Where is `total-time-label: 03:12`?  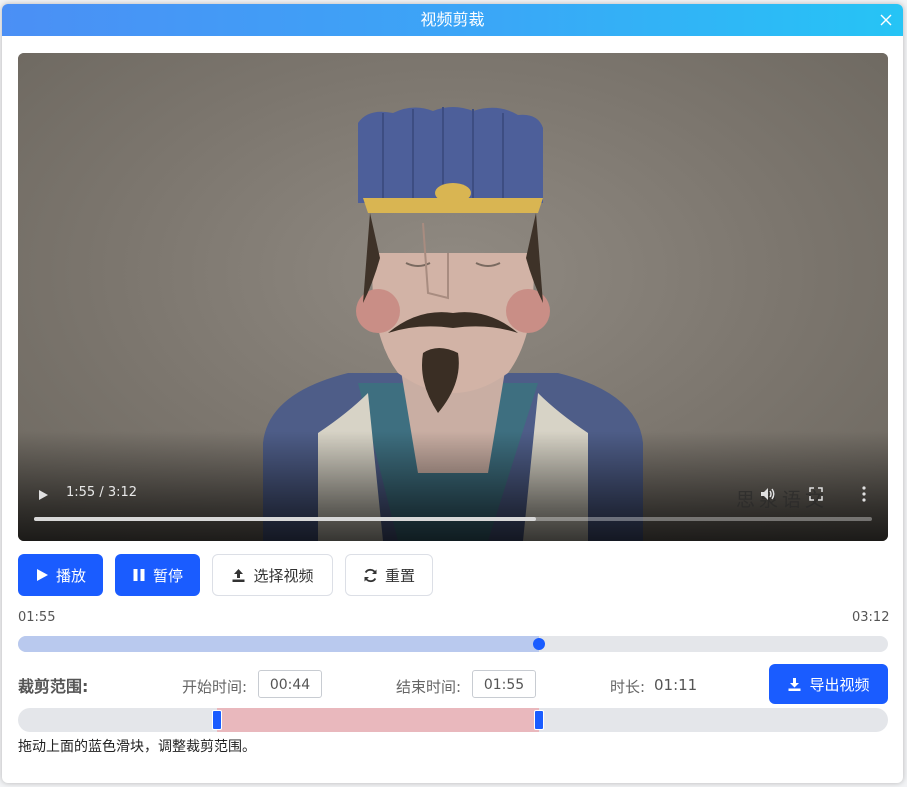 total-time-label: 03:12 is located at coordinates (871, 617).